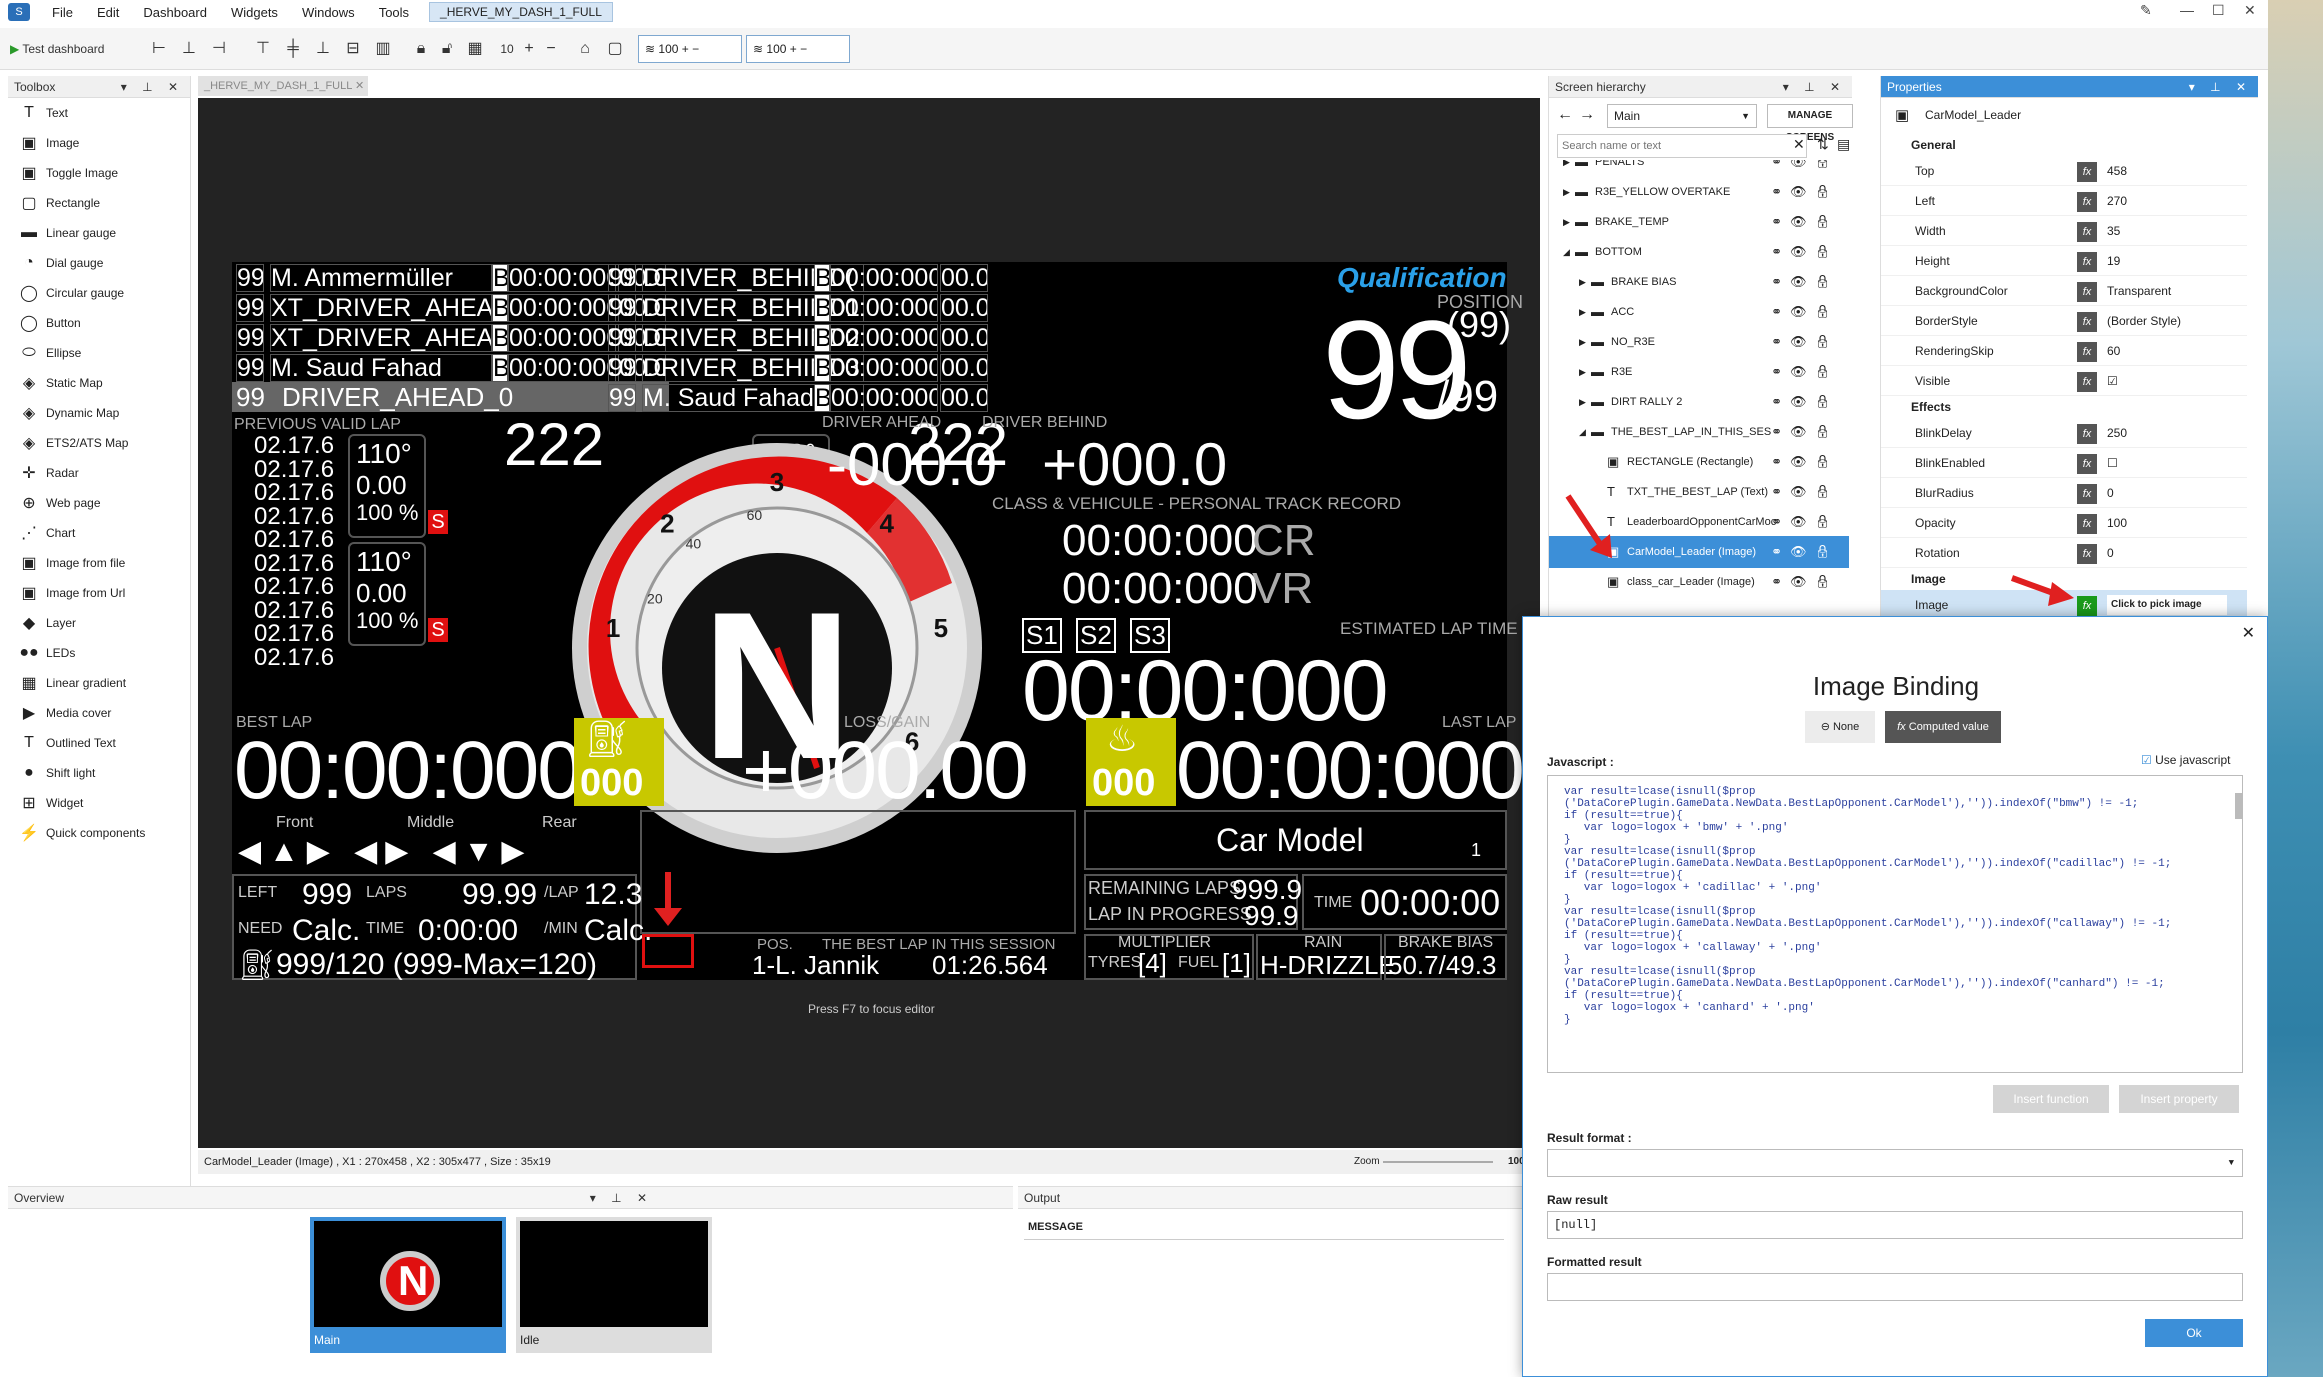  I want to click on menu-widgets: Widgets, so click(254, 12).